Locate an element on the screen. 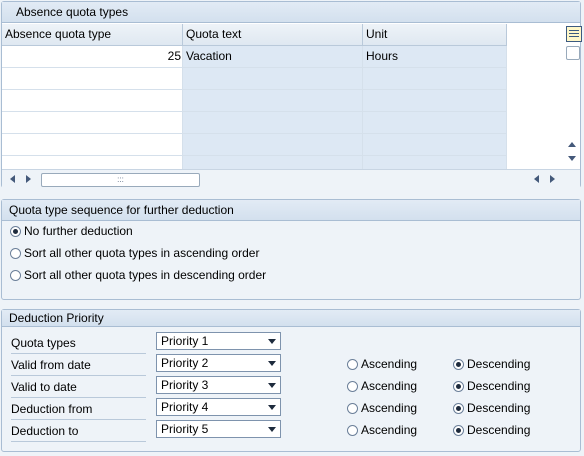 Image resolution: width=584 pixels, height=456 pixels. radio-no-further-deduction: No further deduction is located at coordinates (71, 231).